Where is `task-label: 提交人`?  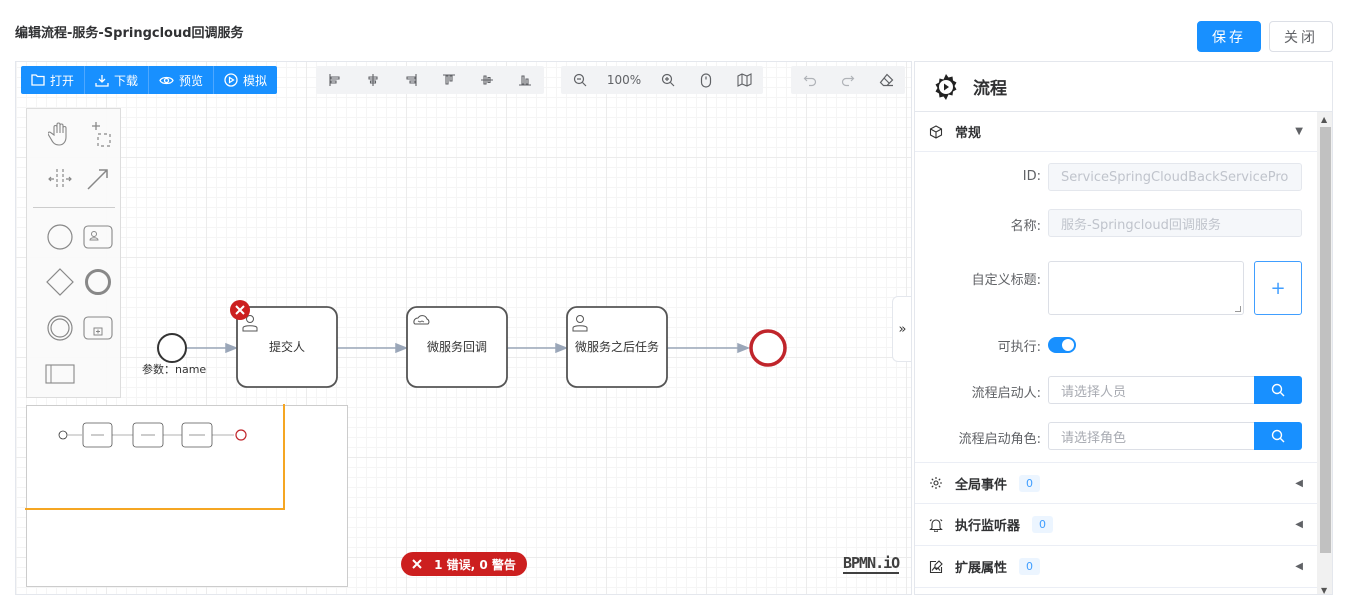
task-label: 提交人 is located at coordinates (286, 347).